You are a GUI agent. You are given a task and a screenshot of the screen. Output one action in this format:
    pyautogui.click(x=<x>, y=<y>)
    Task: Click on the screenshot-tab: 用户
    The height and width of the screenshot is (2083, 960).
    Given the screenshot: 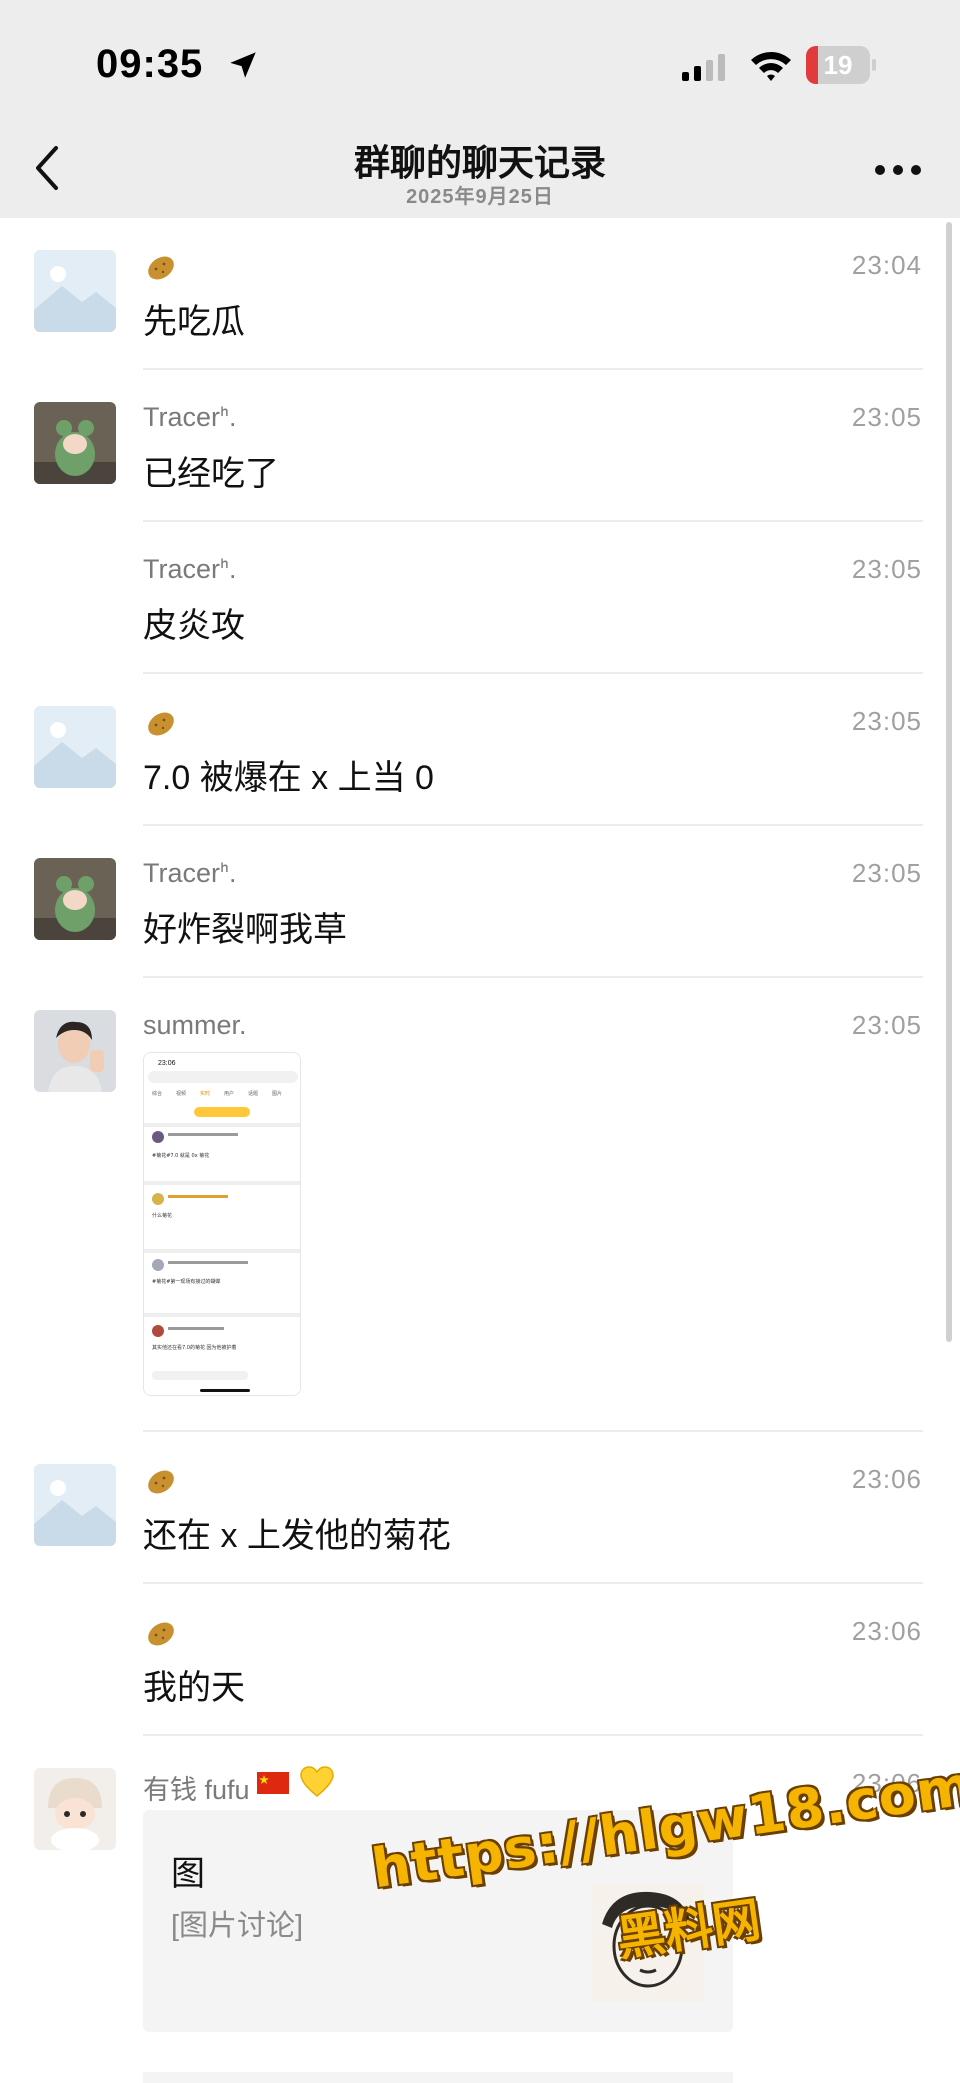 What is the action you would take?
    pyautogui.click(x=229, y=1093)
    